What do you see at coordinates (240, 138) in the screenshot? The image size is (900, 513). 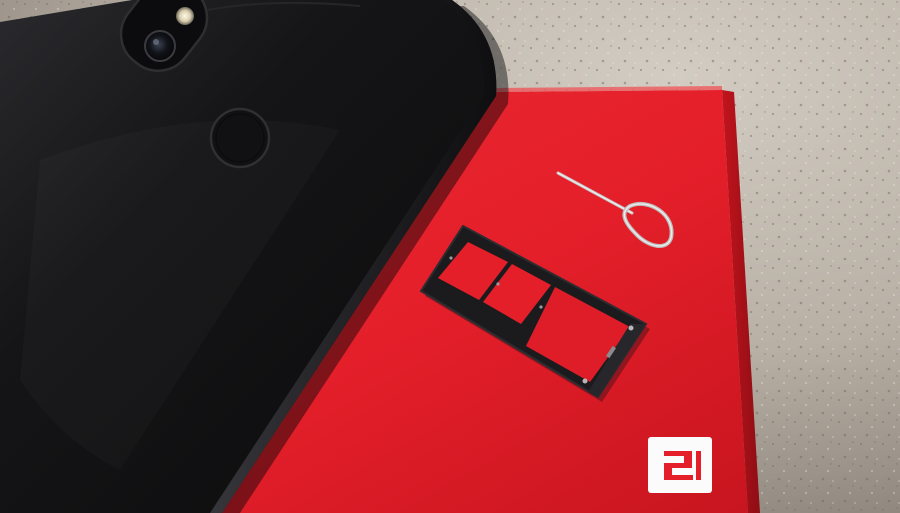 I see `fingerprint-sensor-icon` at bounding box center [240, 138].